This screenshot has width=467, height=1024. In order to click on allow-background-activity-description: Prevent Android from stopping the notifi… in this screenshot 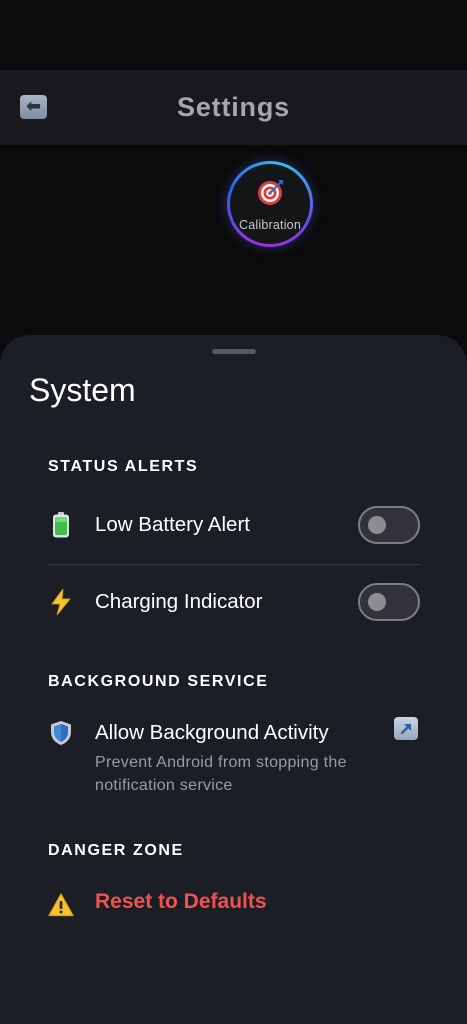, I will do `click(221, 774)`.